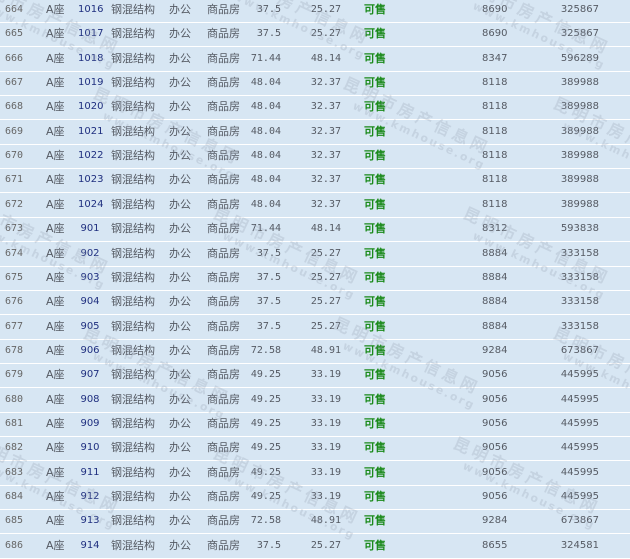 The height and width of the screenshot is (559, 630). What do you see at coordinates (90, 326) in the screenshot?
I see `room-number-cell: 905` at bounding box center [90, 326].